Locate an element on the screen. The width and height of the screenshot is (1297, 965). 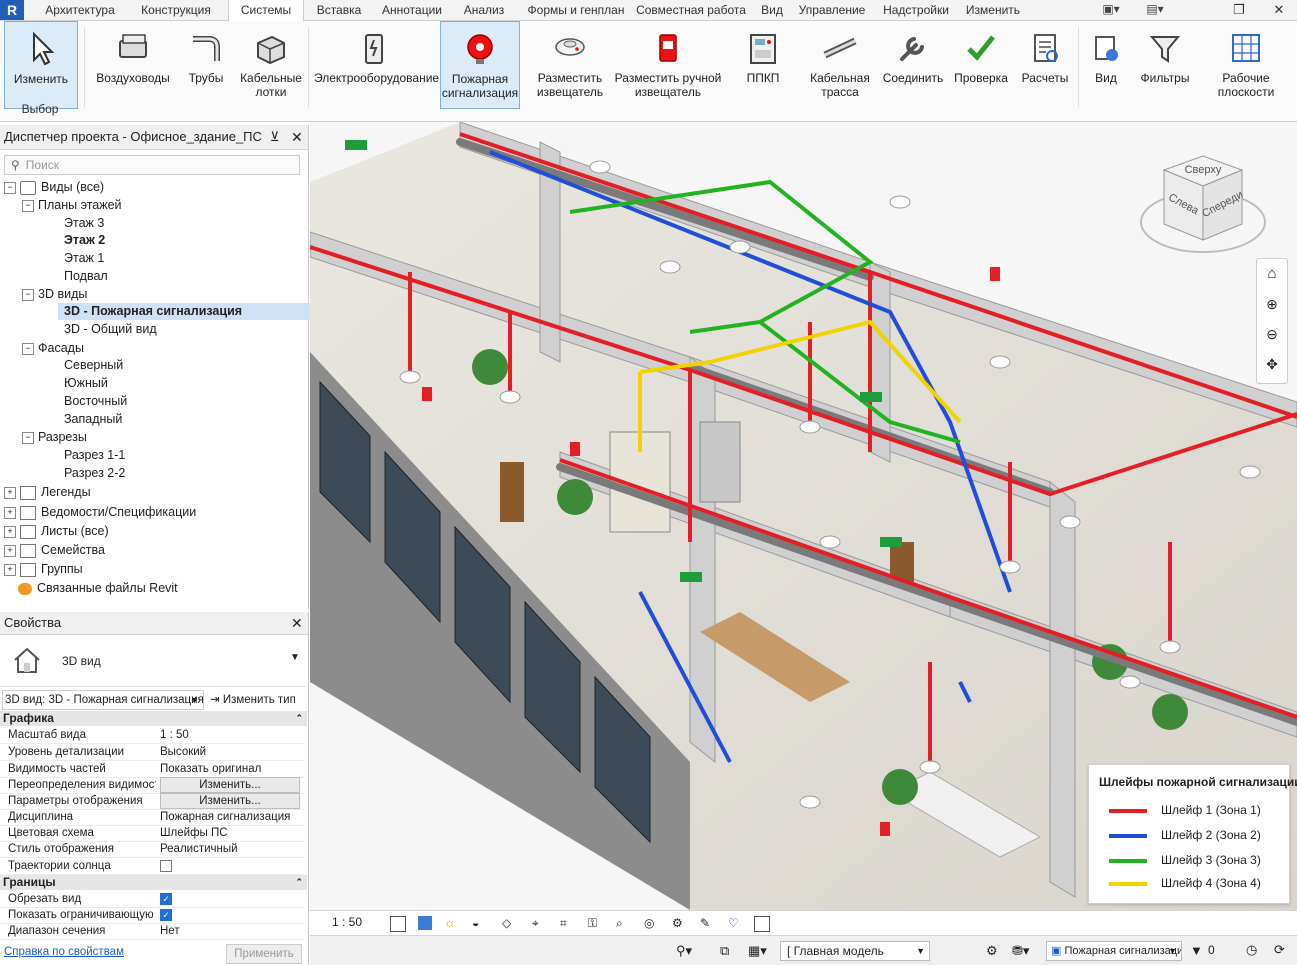
type-selector: 3D вид ▼ is located at coordinates (153, 661).